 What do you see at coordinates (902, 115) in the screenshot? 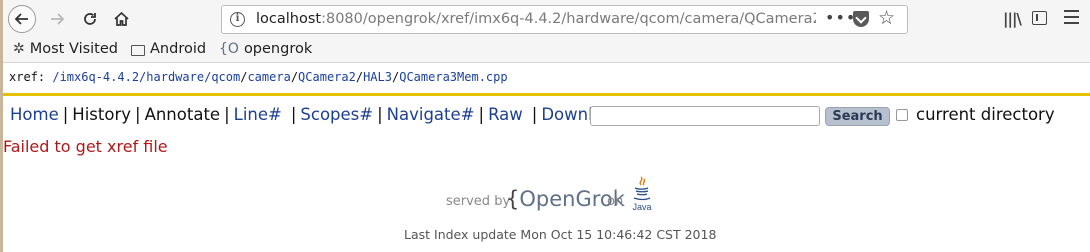
I see `current-directory-checkbox` at bounding box center [902, 115].